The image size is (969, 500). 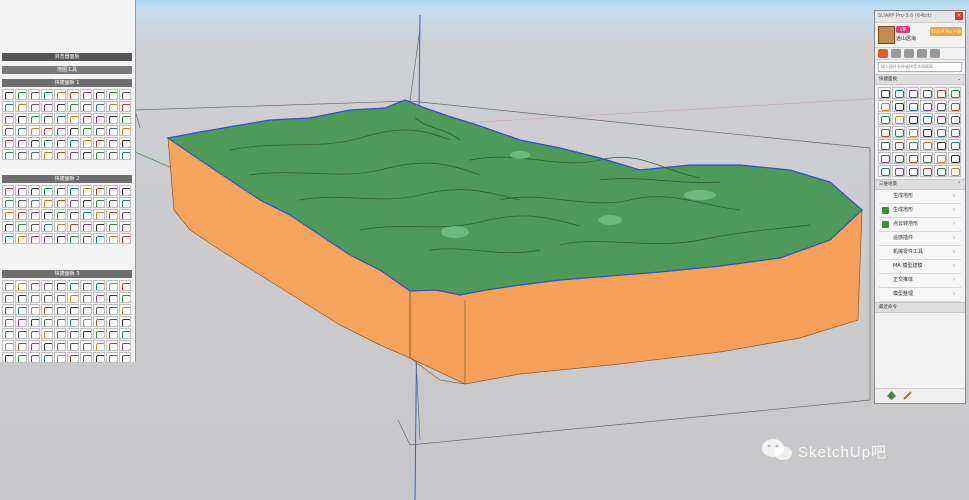 What do you see at coordinates (920, 253) in the screenshot?
I see `menu-item: 机械零件工具 ›` at bounding box center [920, 253].